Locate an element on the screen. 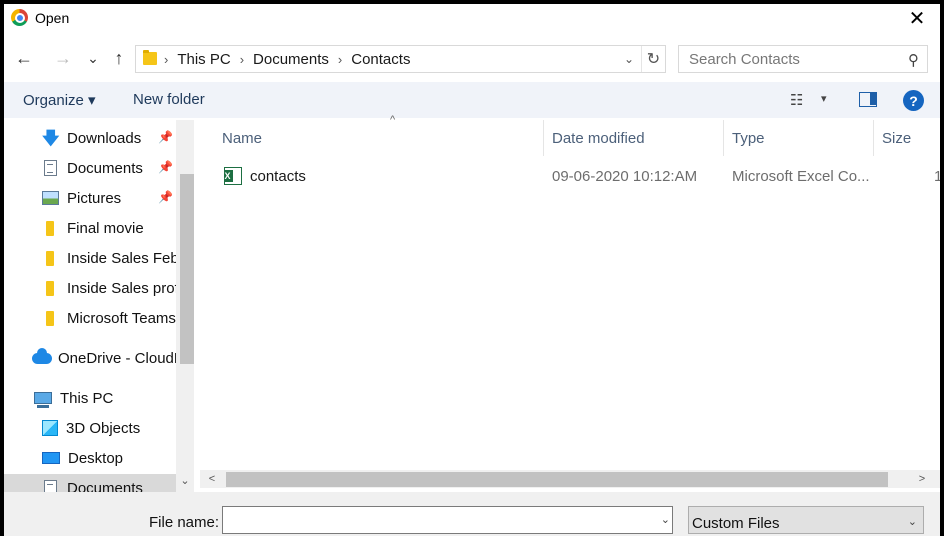  file-size-cell: 1 is located at coordinates (937, 176).